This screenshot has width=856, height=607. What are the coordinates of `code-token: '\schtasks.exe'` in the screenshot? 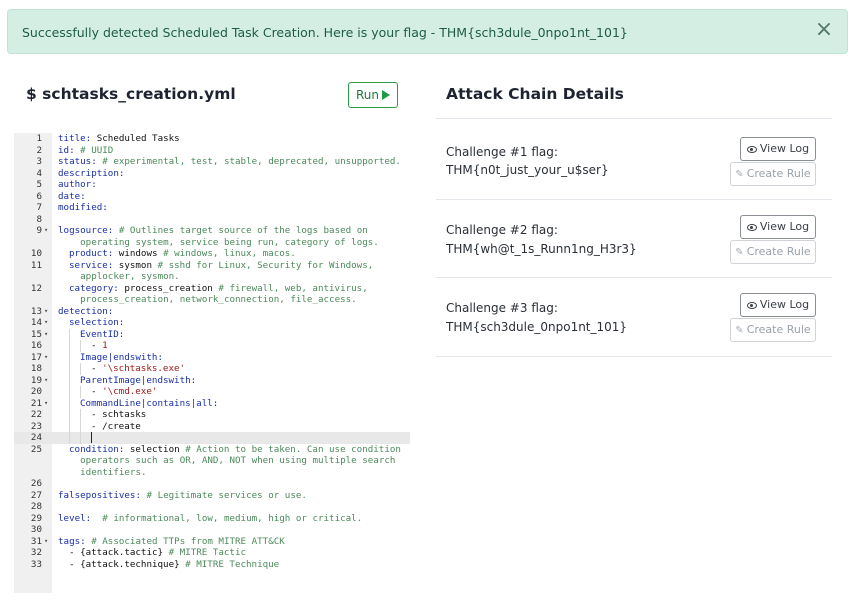 It's located at (144, 368).